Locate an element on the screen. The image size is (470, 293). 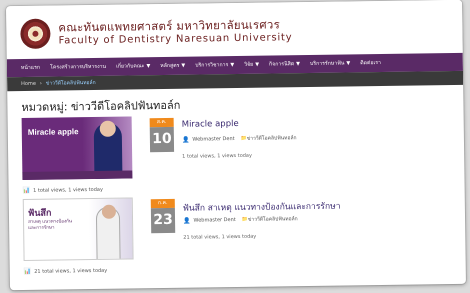
post-date-badge: ส.ค. 10 is located at coordinates (162, 135).